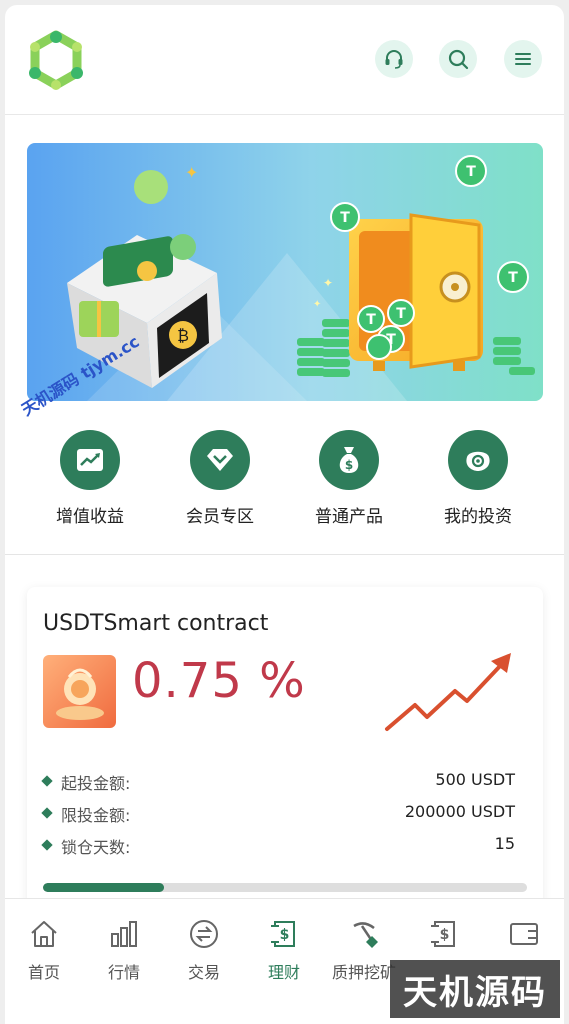 The image size is (569, 1024). Describe the element at coordinates (90, 460) in the screenshot. I see `chart-up-icon` at that location.